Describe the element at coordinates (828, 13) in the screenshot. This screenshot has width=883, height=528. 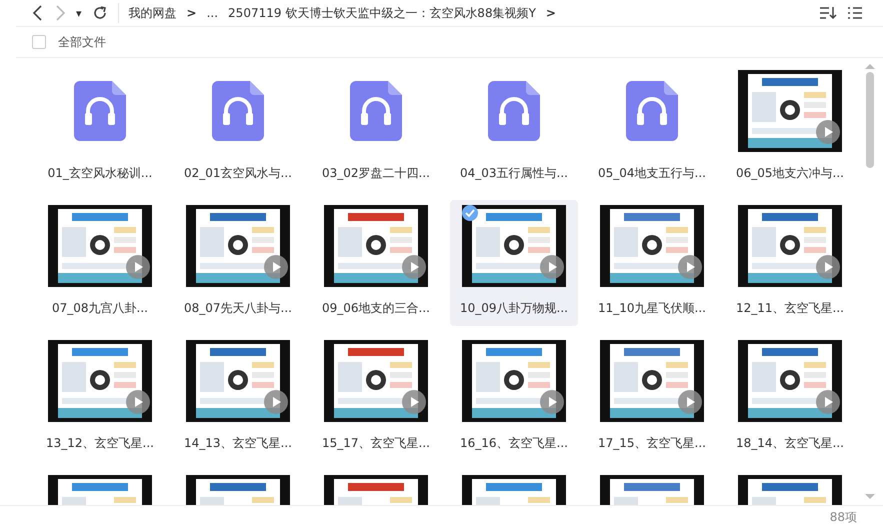
I see `sort-icon` at that location.